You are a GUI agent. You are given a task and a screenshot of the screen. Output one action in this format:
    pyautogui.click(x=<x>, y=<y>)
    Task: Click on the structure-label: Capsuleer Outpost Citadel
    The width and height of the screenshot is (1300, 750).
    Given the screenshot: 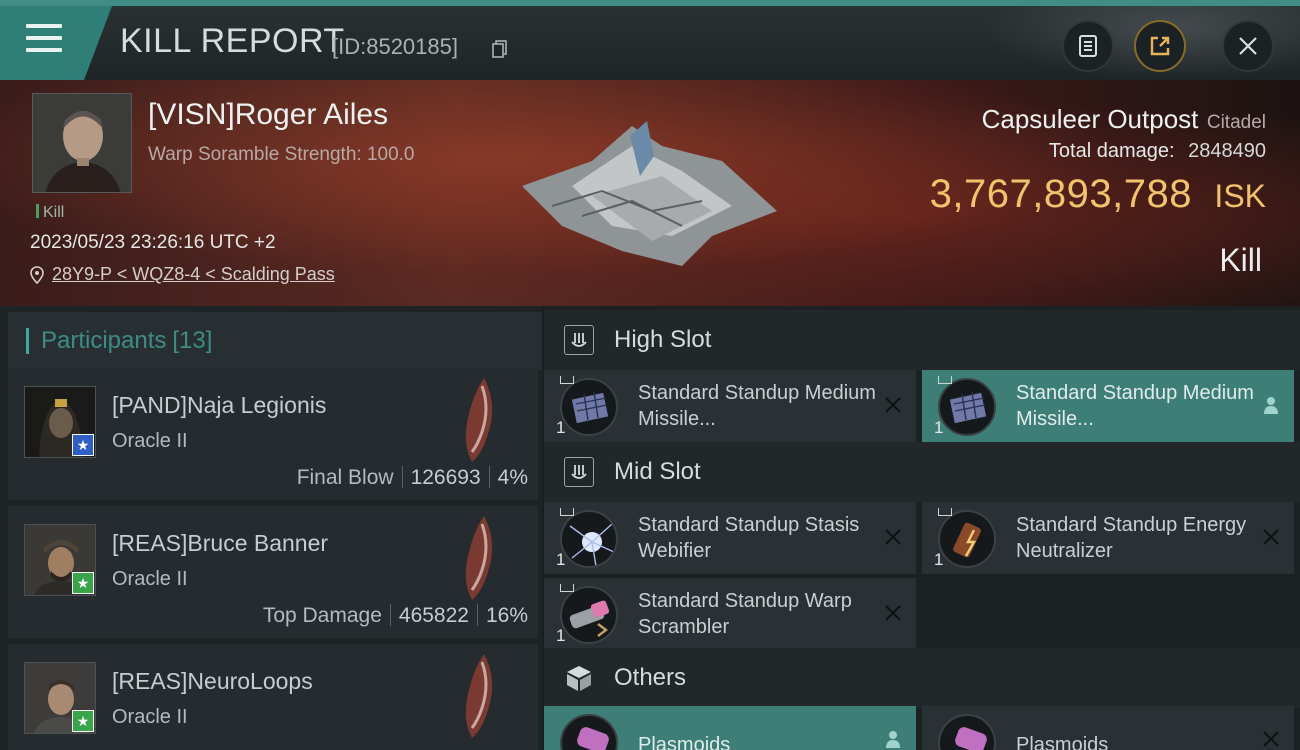 What is the action you would take?
    pyautogui.click(x=1124, y=119)
    